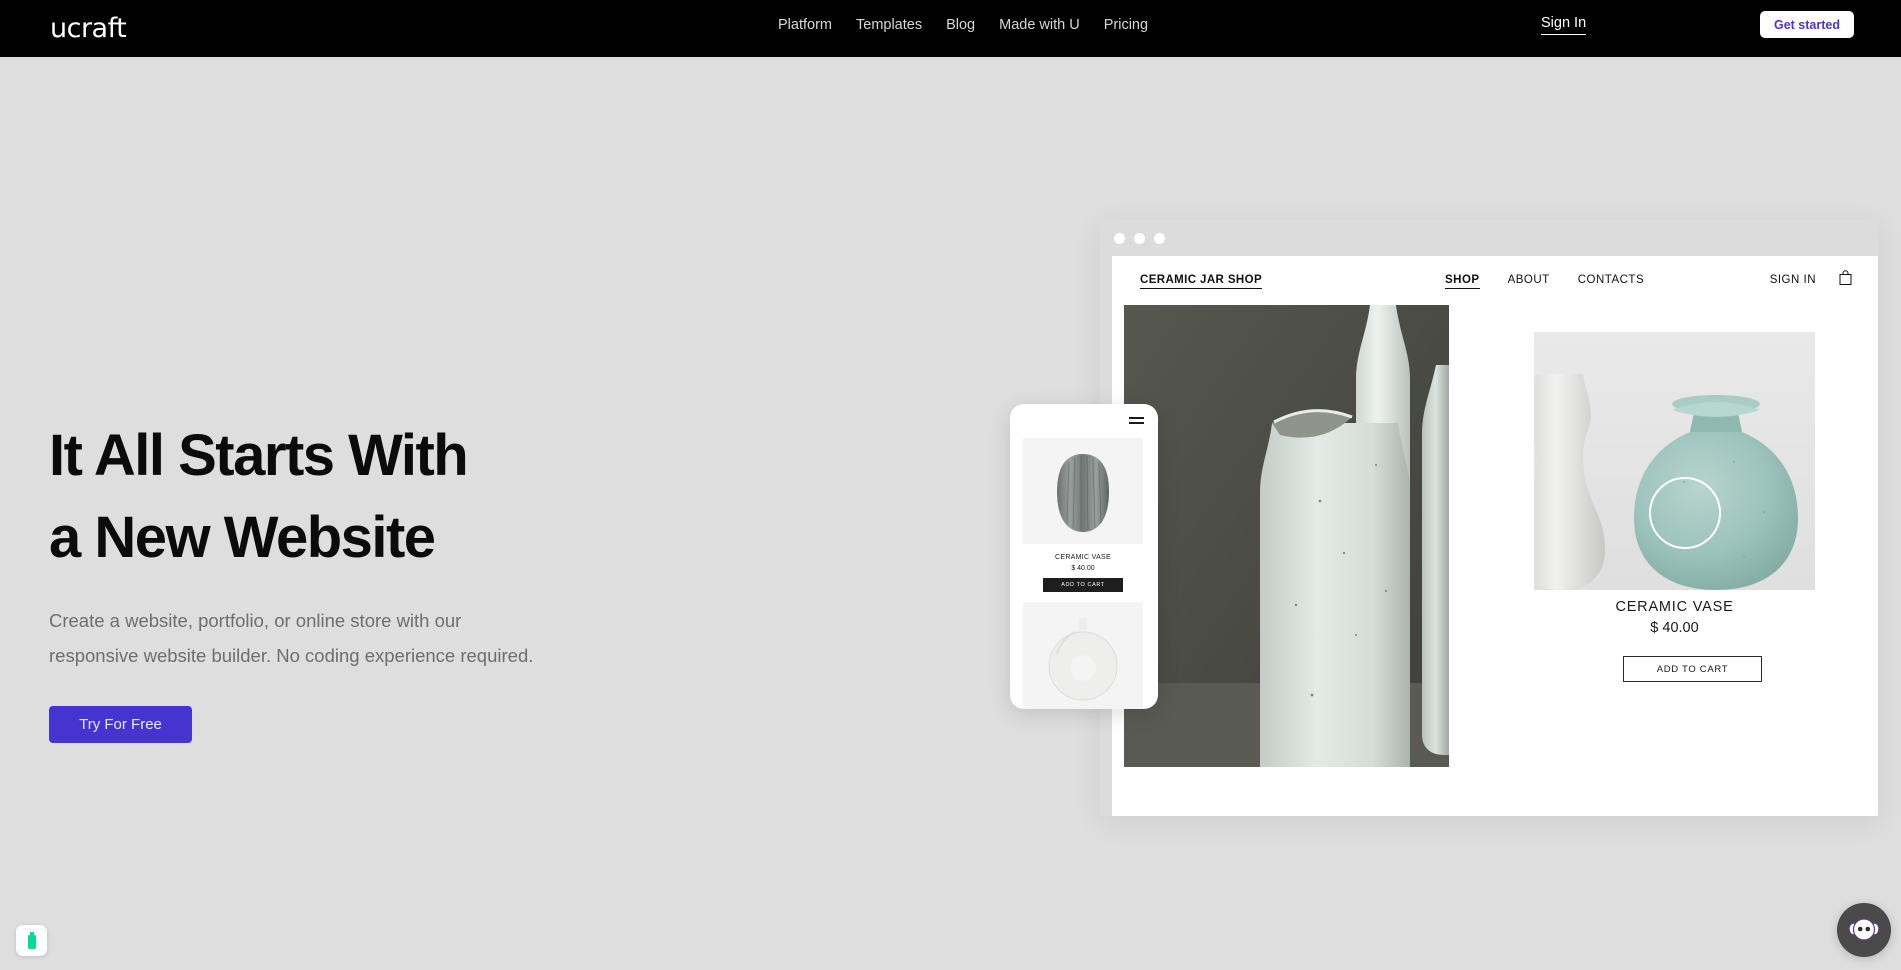  I want to click on try-for-free-button: Try For Free, so click(120, 724).